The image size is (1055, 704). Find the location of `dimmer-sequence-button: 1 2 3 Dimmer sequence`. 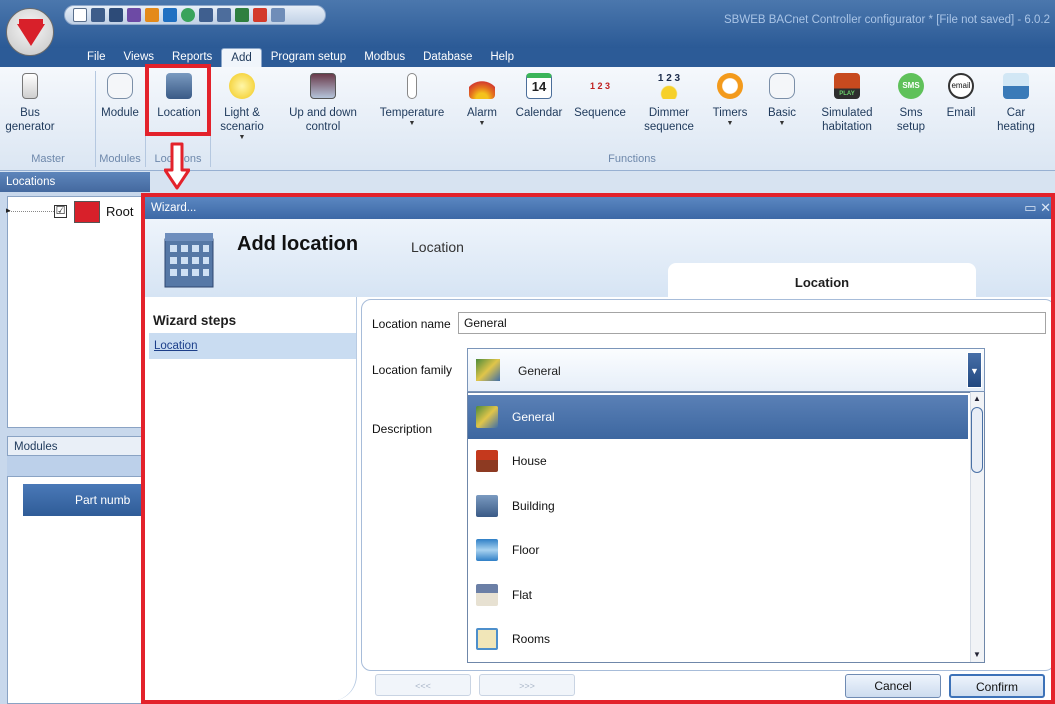

dimmer-sequence-button: 1 2 3 Dimmer sequence is located at coordinates (669, 115).